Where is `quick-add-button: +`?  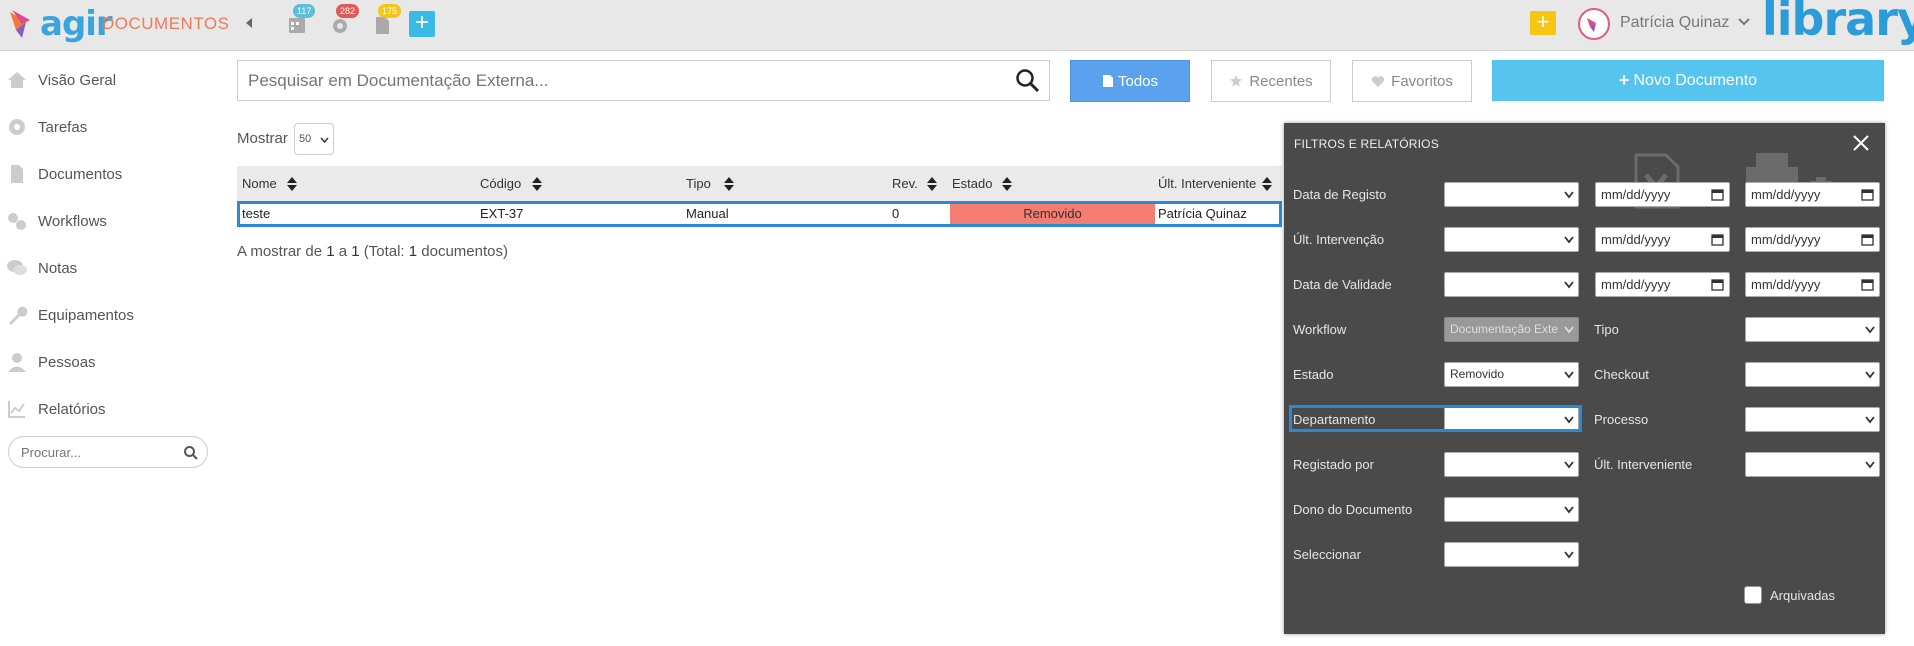 quick-add-button: + is located at coordinates (422, 24).